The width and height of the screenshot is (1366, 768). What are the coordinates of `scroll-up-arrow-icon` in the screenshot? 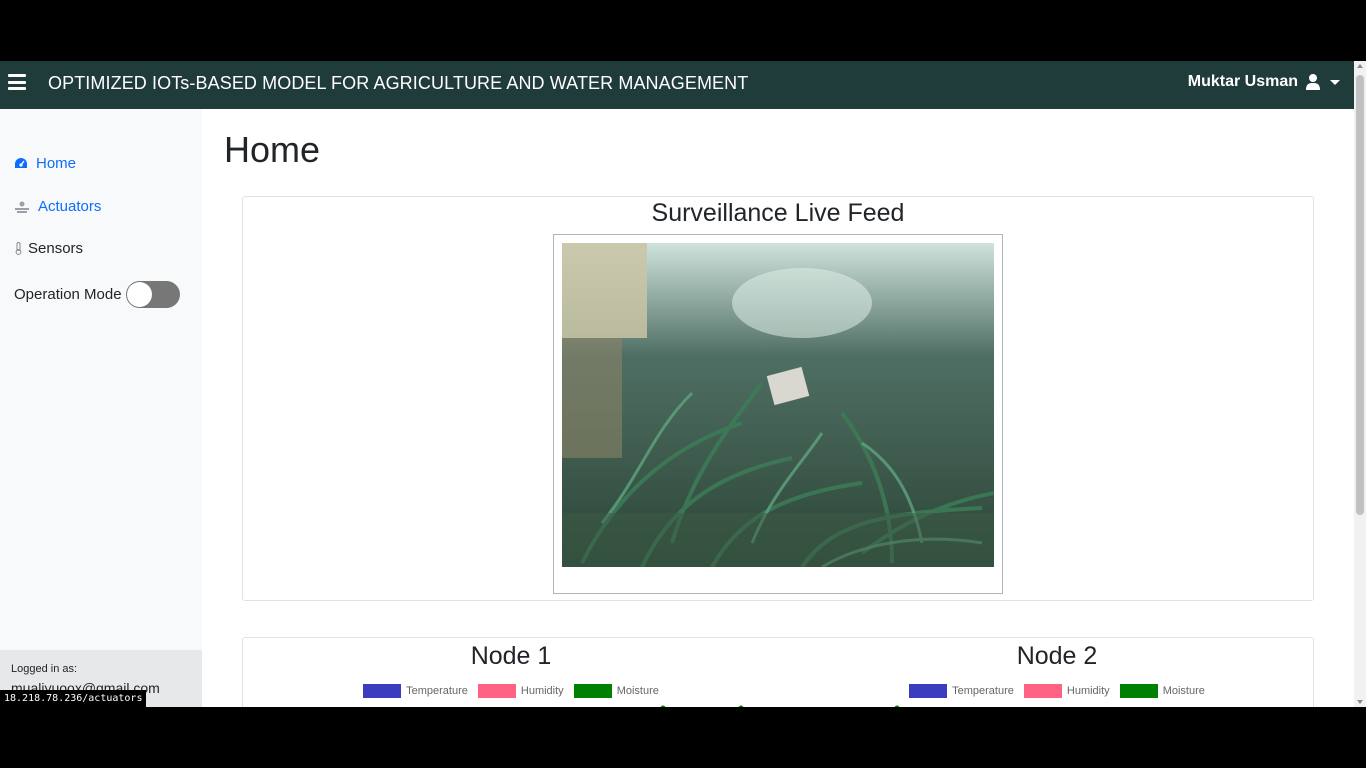 It's located at (1360, 66).